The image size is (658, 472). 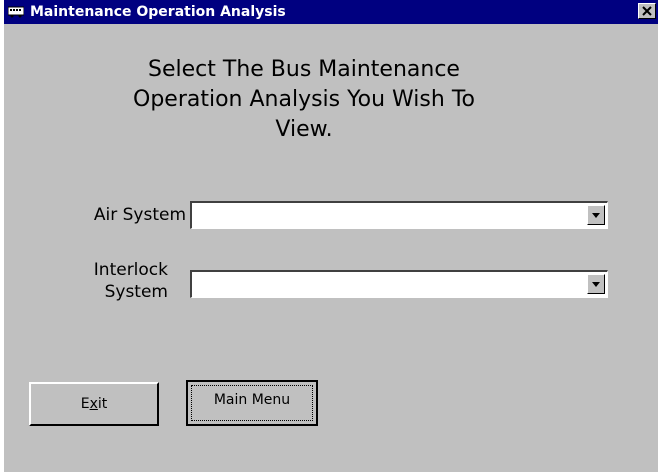 I want to click on exit-button: Exit, so click(x=94, y=404).